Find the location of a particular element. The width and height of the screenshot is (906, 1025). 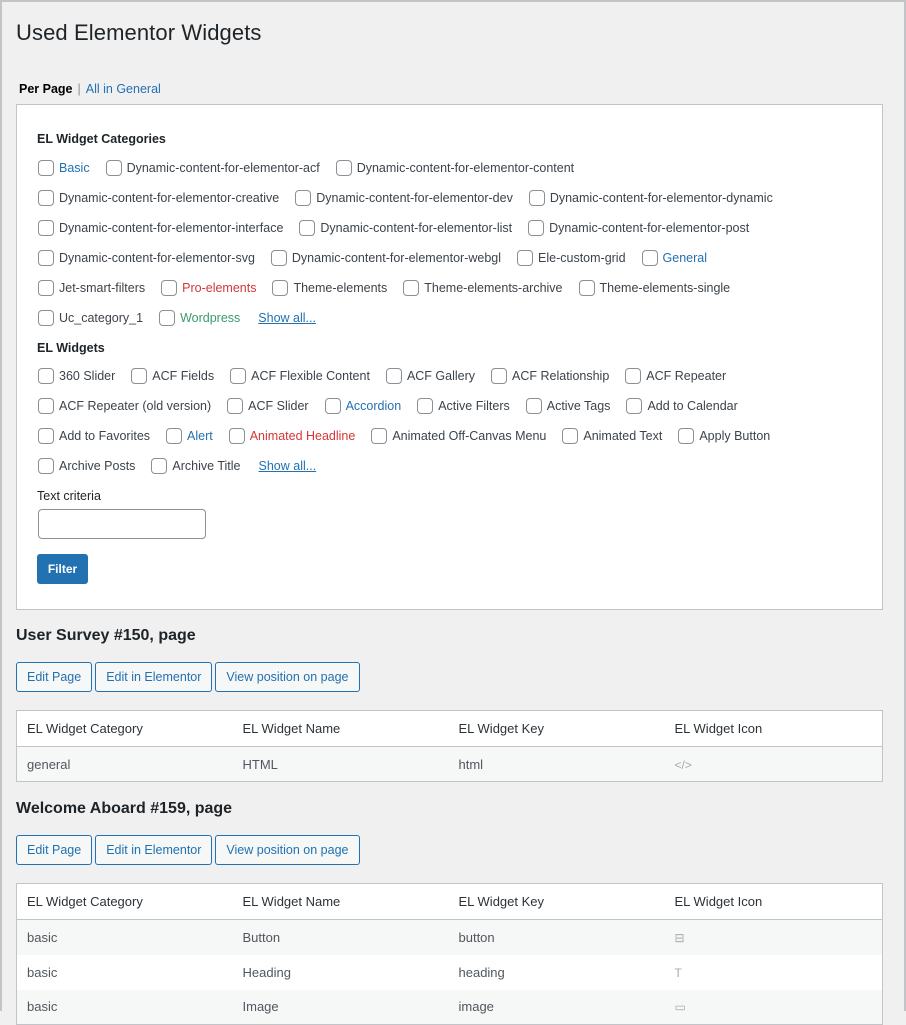

widgets-label: Animated Headline is located at coordinates (302, 436).